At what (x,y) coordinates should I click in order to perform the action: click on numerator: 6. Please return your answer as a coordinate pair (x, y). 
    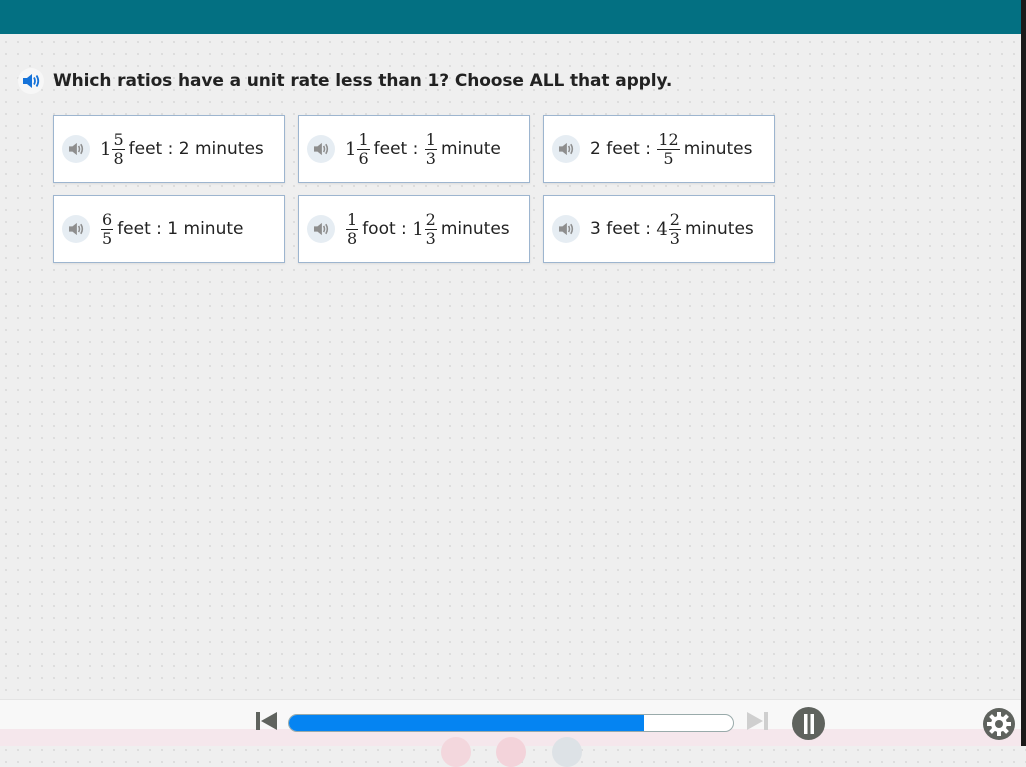
    Looking at the image, I should click on (107, 219).